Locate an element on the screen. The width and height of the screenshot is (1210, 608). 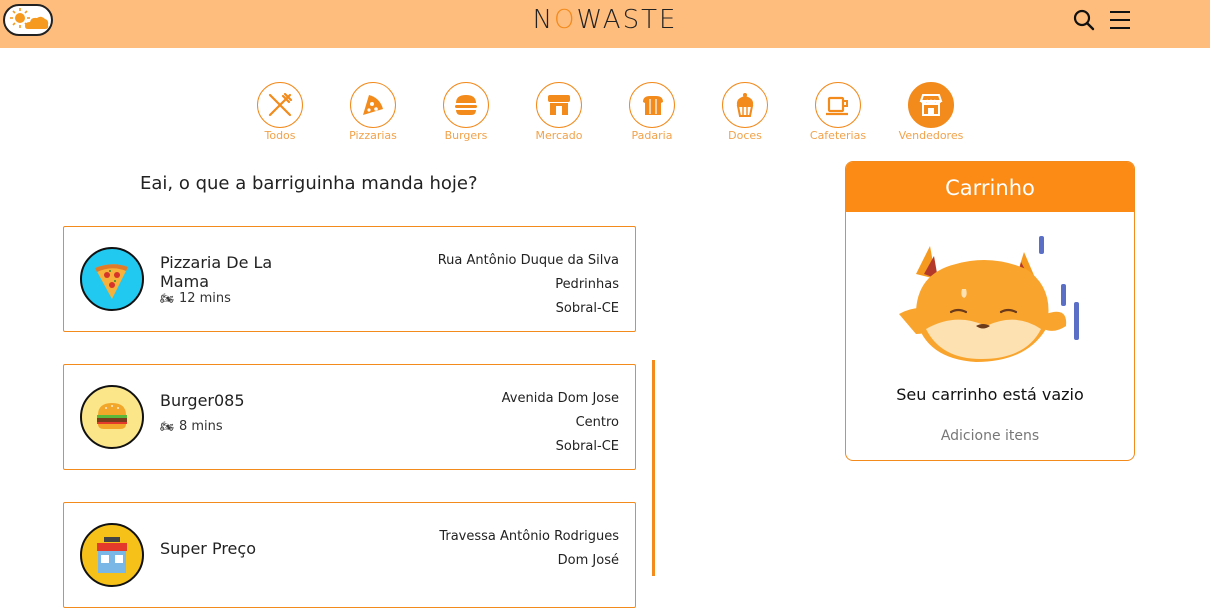
pizza-icon is located at coordinates (373, 105).